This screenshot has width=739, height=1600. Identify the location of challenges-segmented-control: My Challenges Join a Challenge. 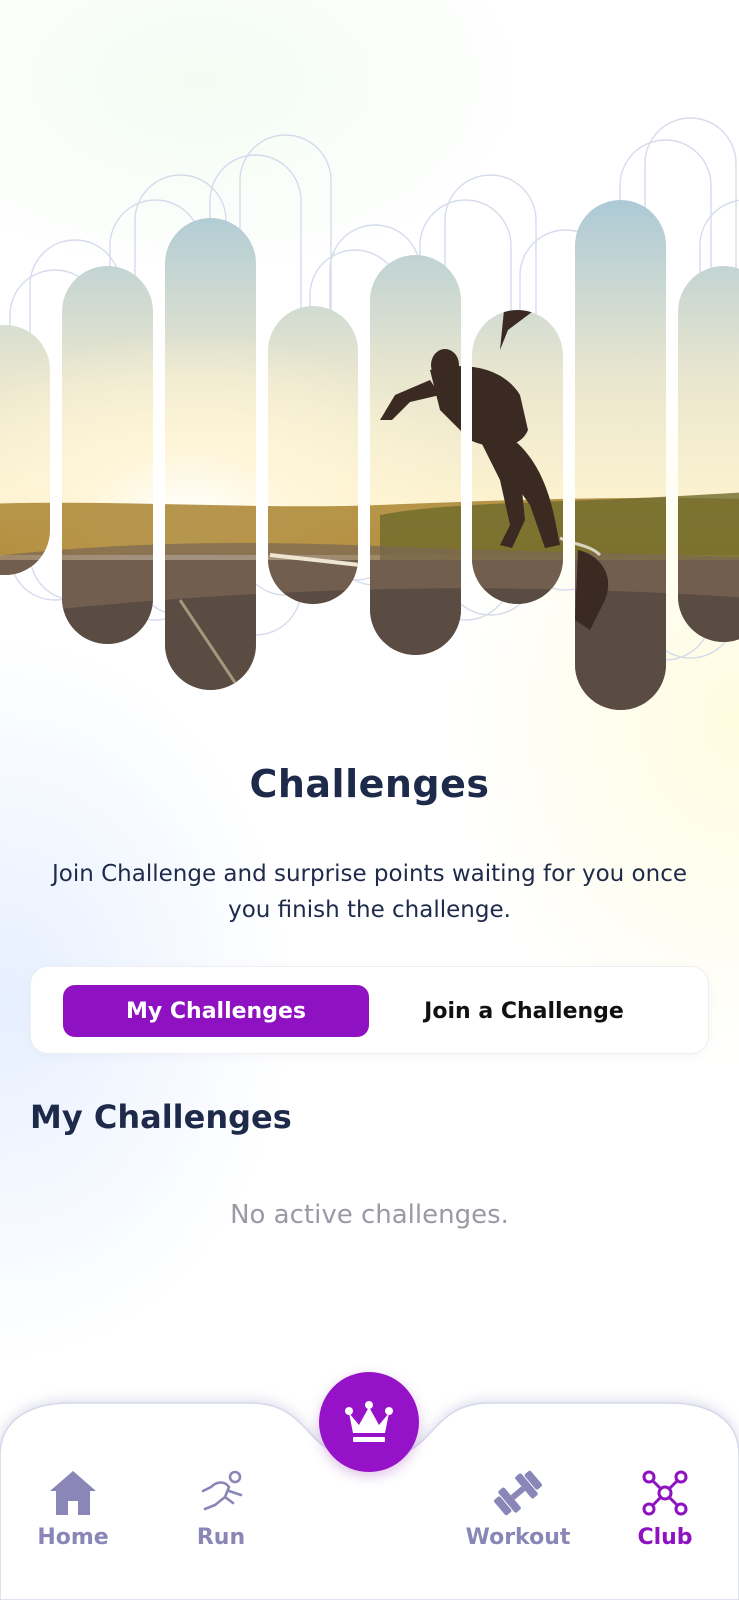
(369, 1010).